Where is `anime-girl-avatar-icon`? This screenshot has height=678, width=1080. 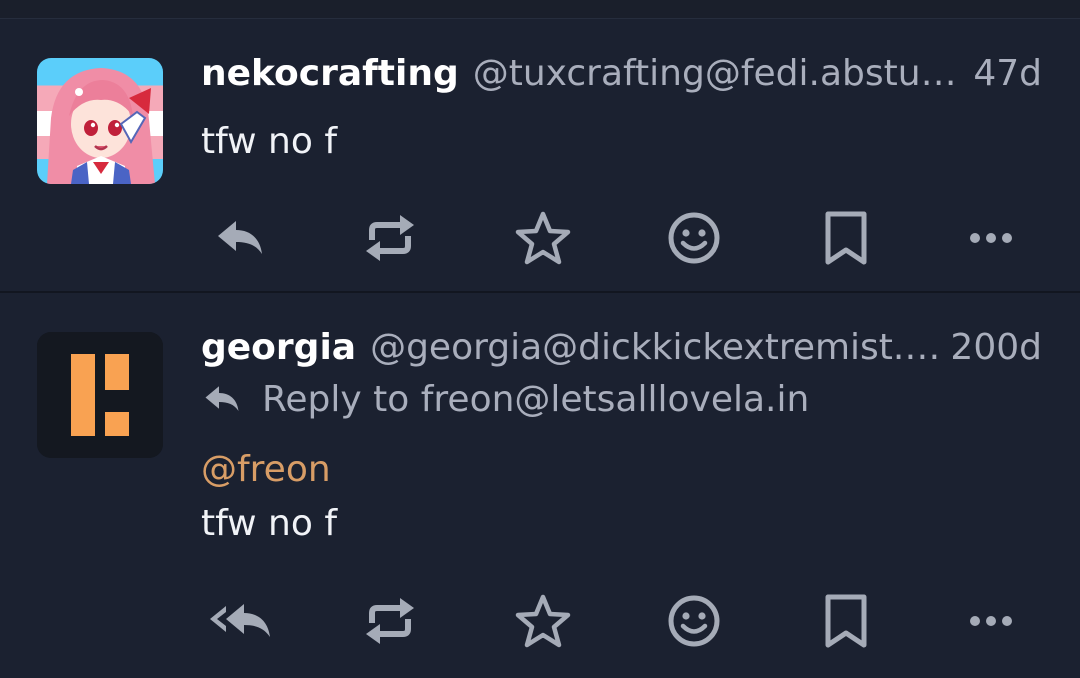 anime-girl-avatar-icon is located at coordinates (100, 121).